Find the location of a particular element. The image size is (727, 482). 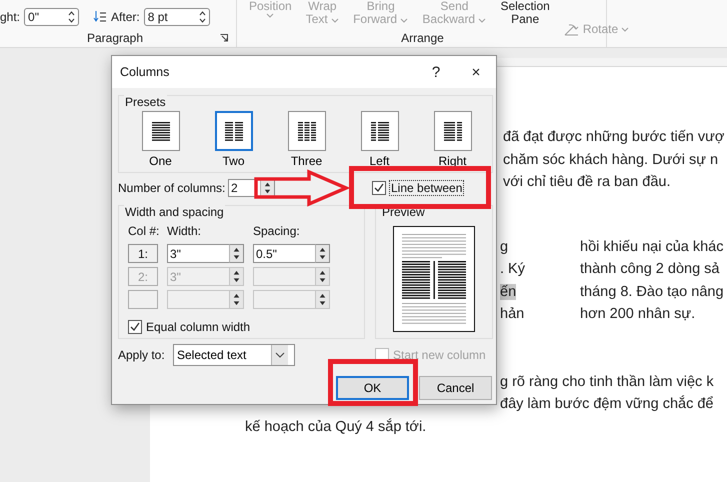

group-label: Presets is located at coordinates (145, 102).